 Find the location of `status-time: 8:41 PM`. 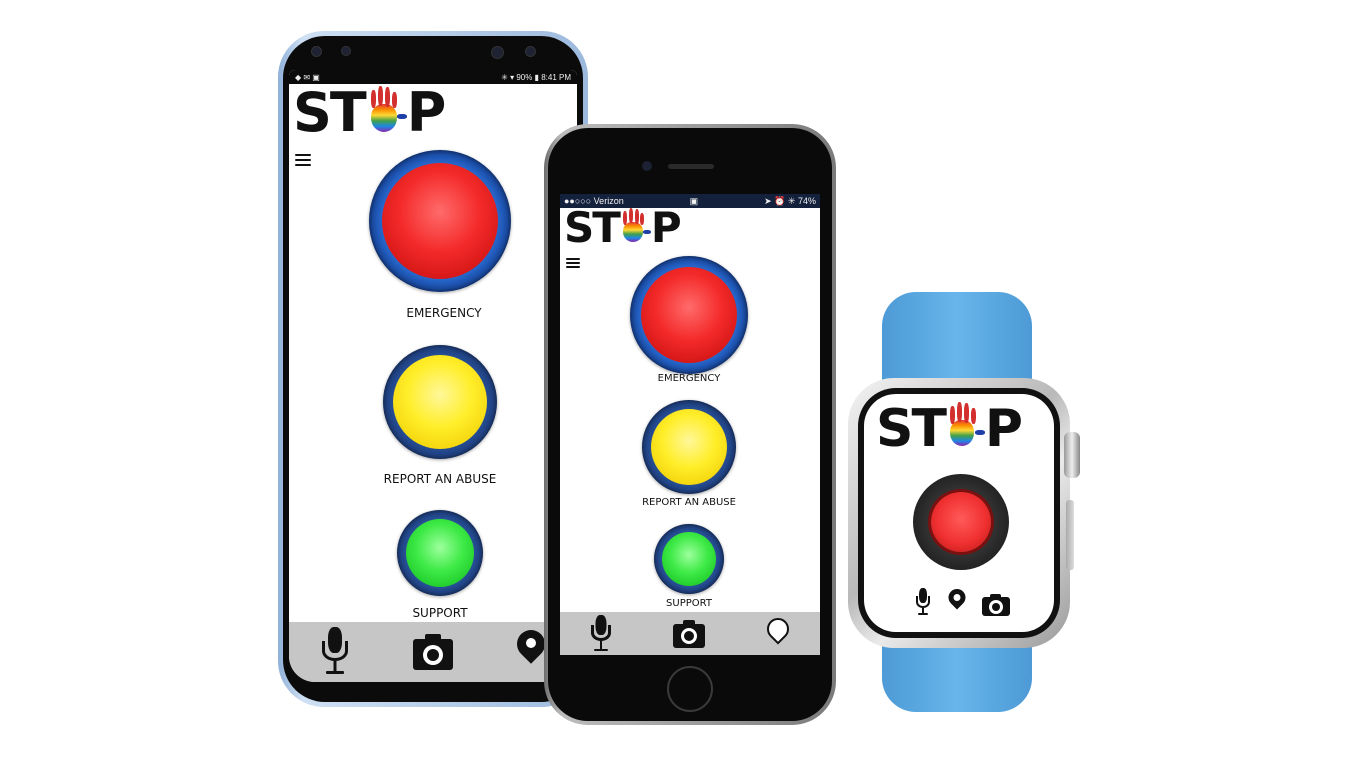

status-time: 8:41 PM is located at coordinates (556, 77).